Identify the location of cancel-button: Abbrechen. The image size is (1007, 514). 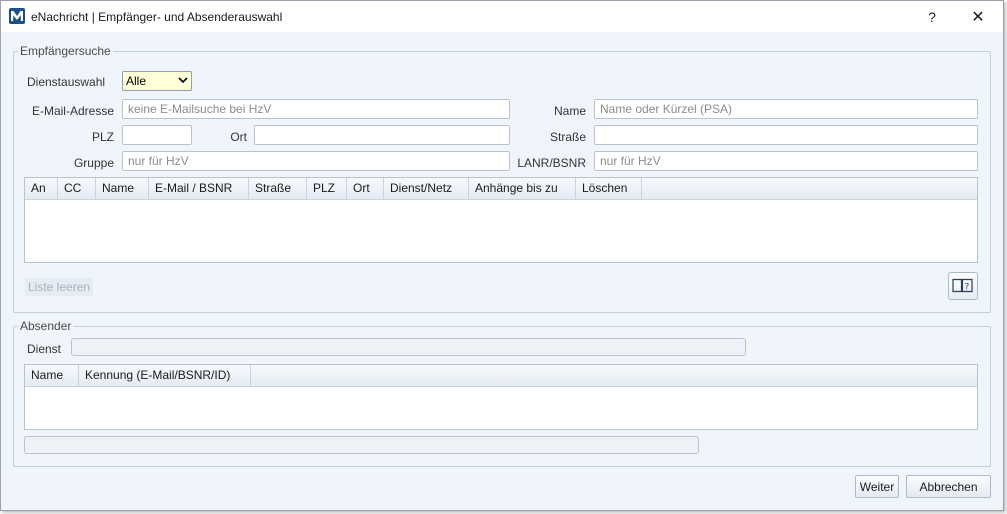
(948, 486).